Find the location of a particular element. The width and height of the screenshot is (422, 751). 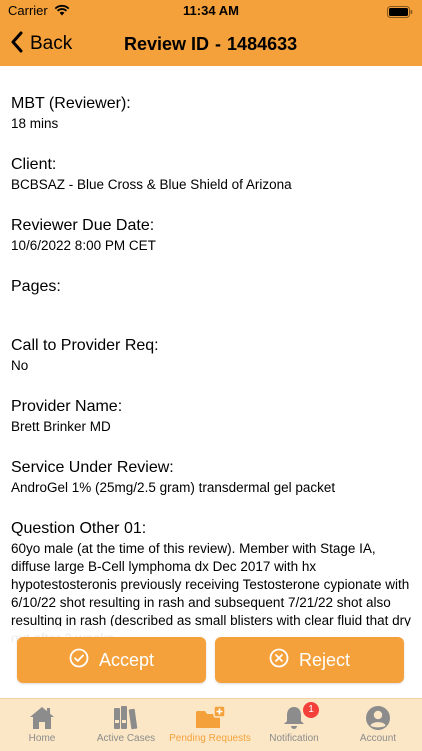

field-label: Question Other 01: is located at coordinates (79, 528).